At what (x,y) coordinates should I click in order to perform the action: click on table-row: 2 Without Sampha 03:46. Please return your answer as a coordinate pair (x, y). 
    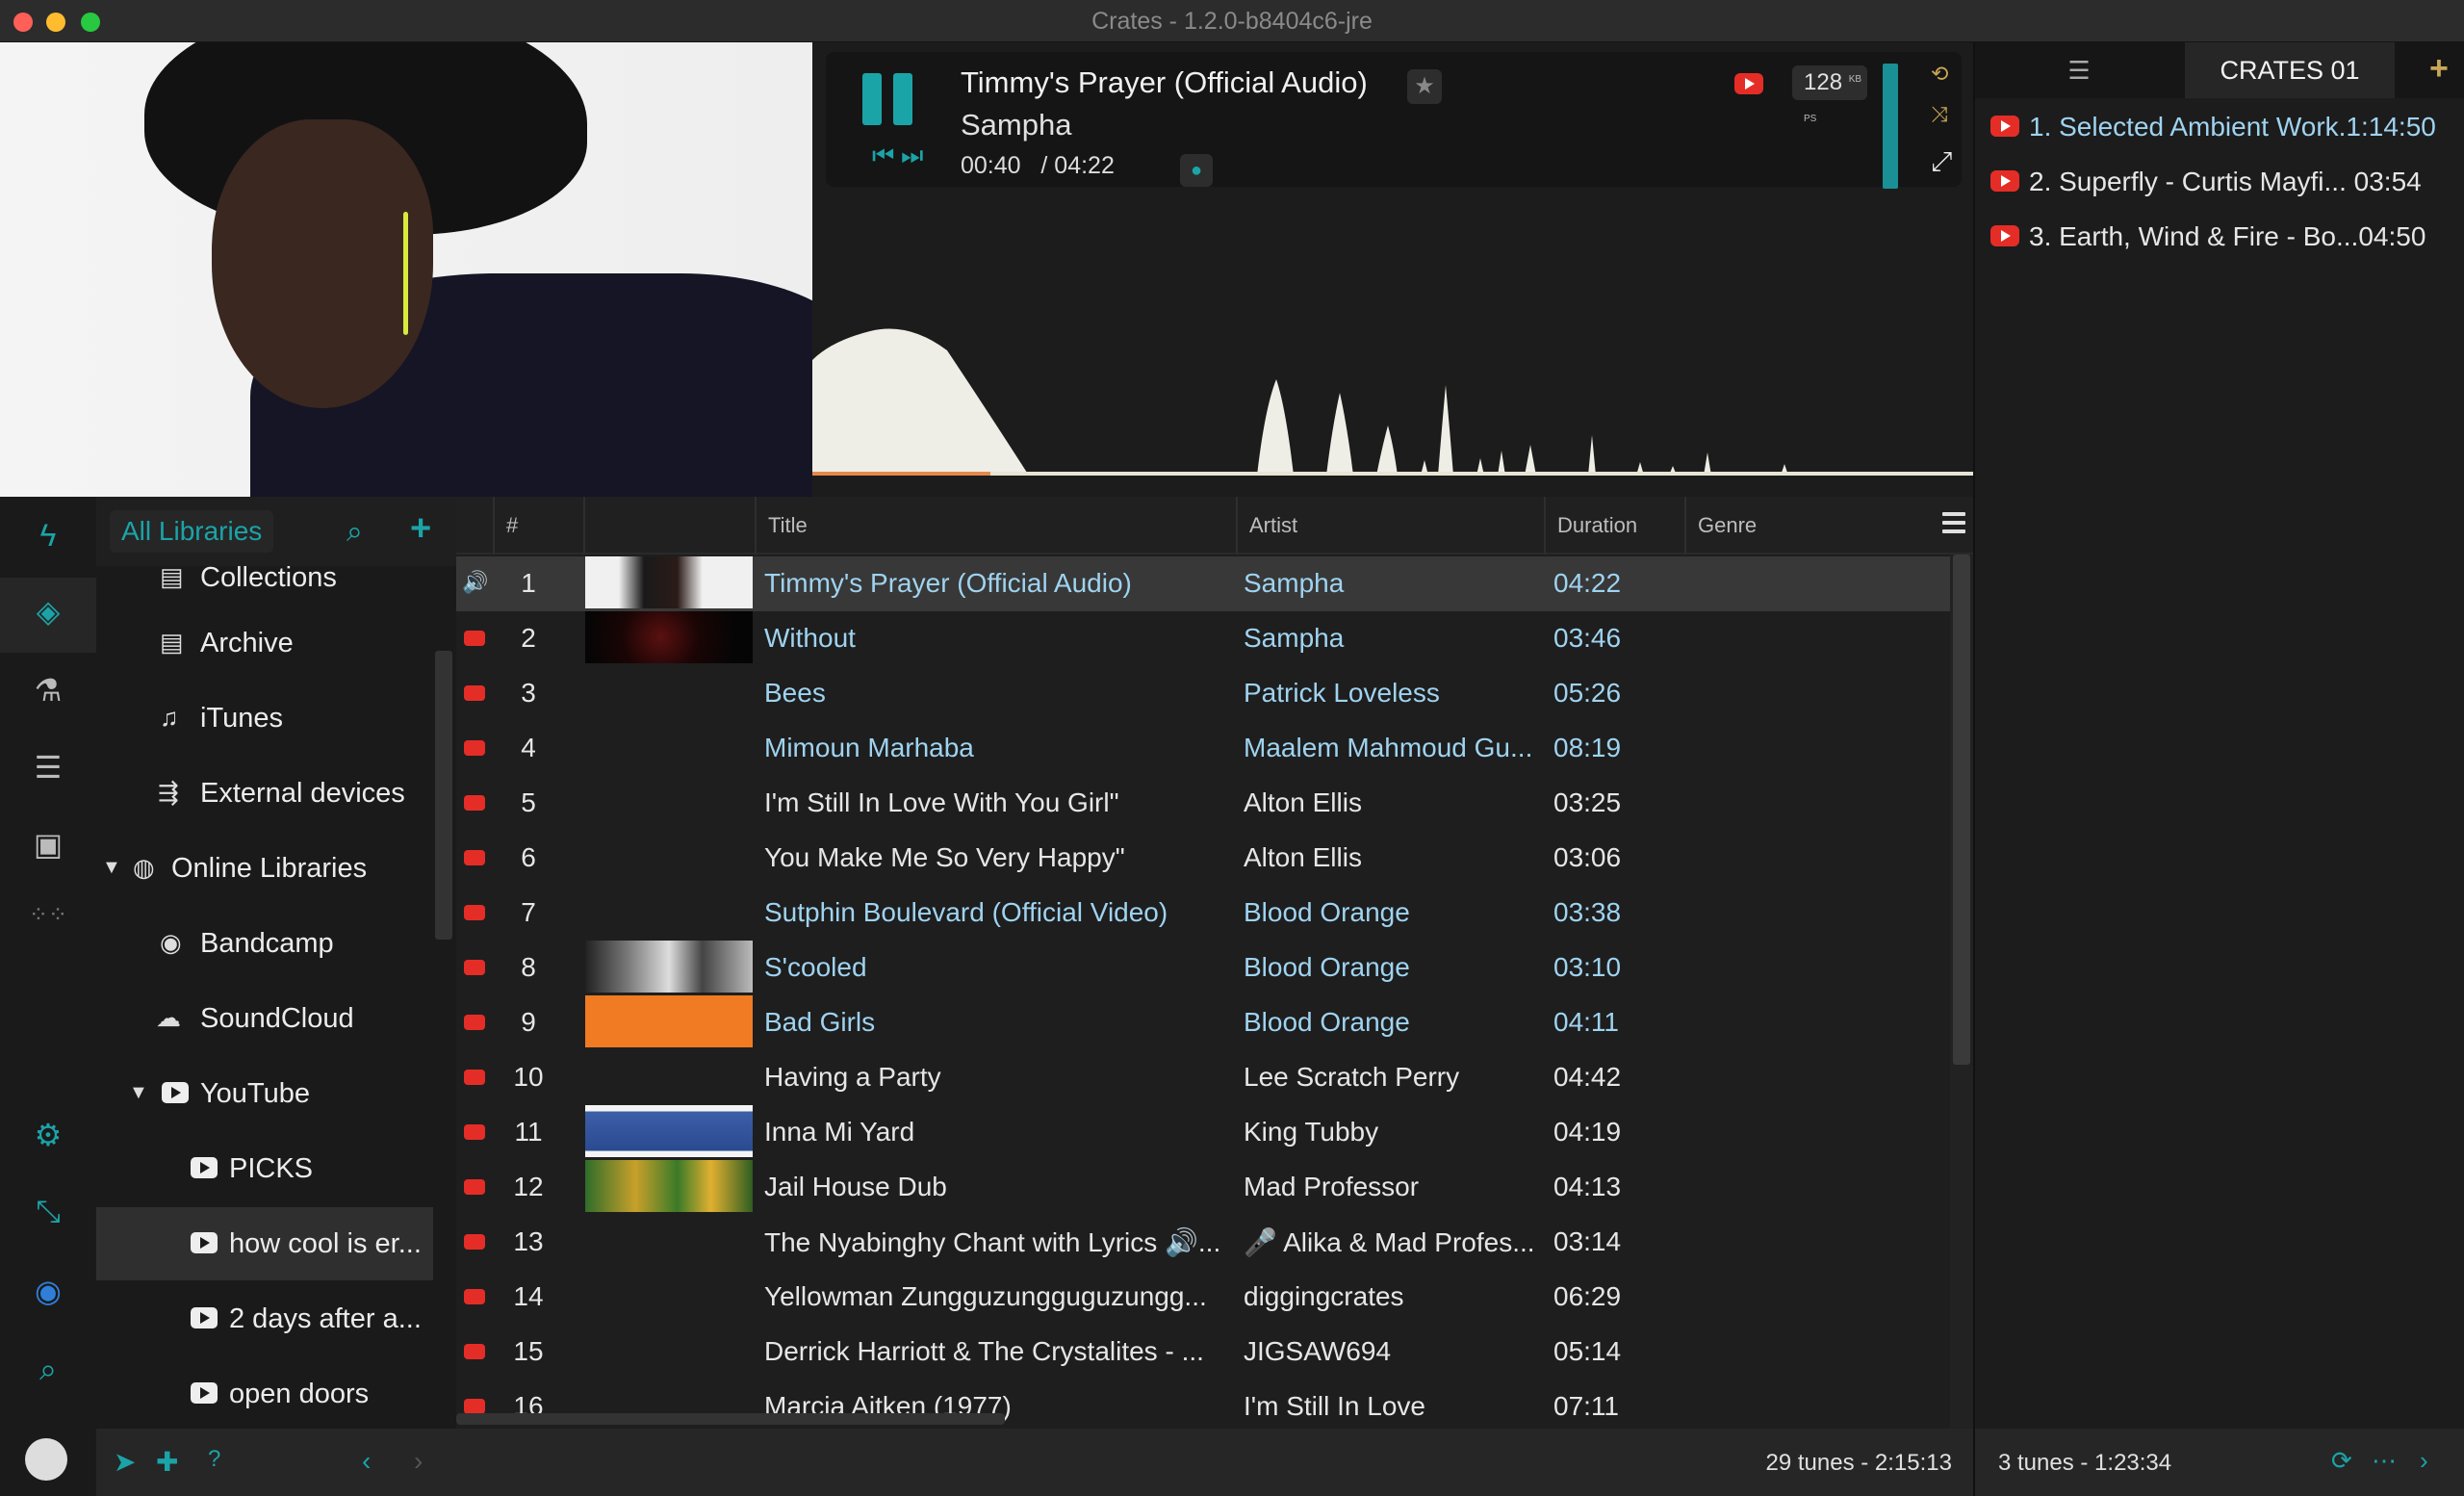
    Looking at the image, I should click on (1203, 638).